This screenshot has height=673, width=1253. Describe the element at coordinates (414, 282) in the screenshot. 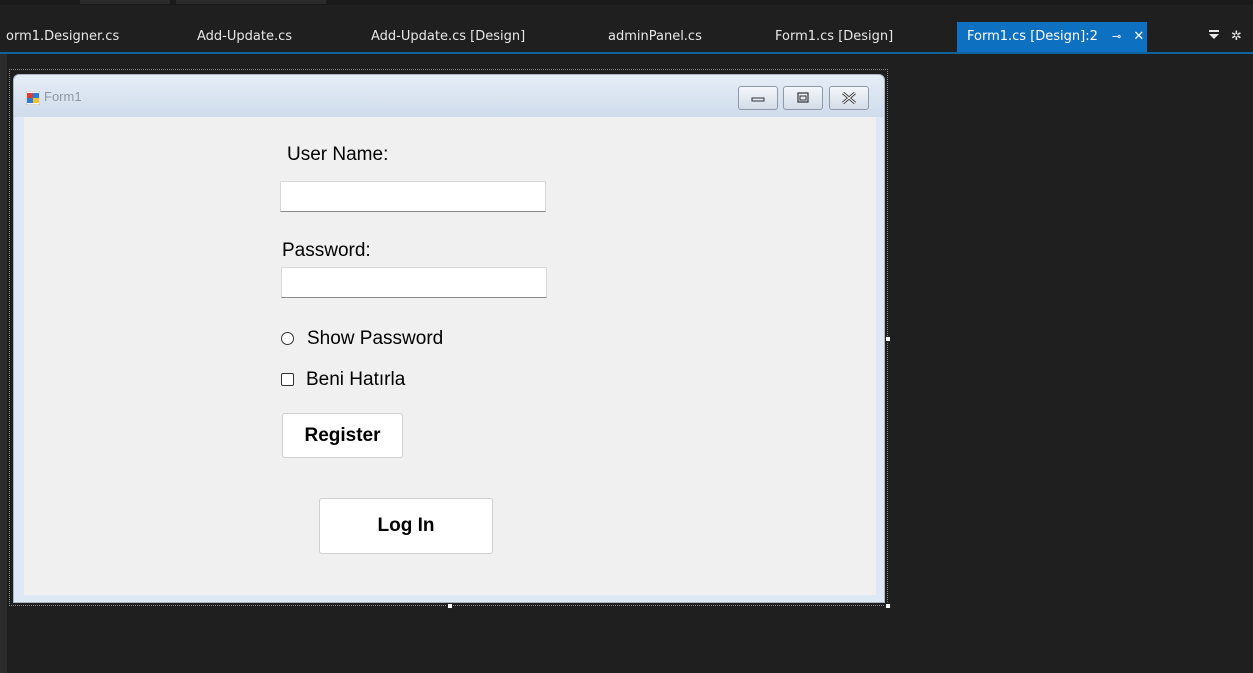

I see `password-input` at that location.